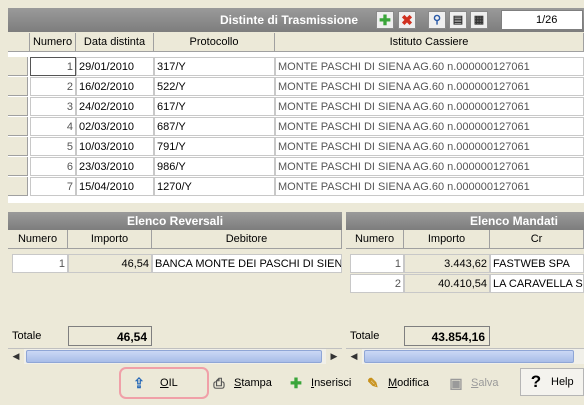 Image resolution: width=584 pixels, height=405 pixels. What do you see at coordinates (447, 239) in the screenshot?
I see `mandati-header-importo: Importo` at bounding box center [447, 239].